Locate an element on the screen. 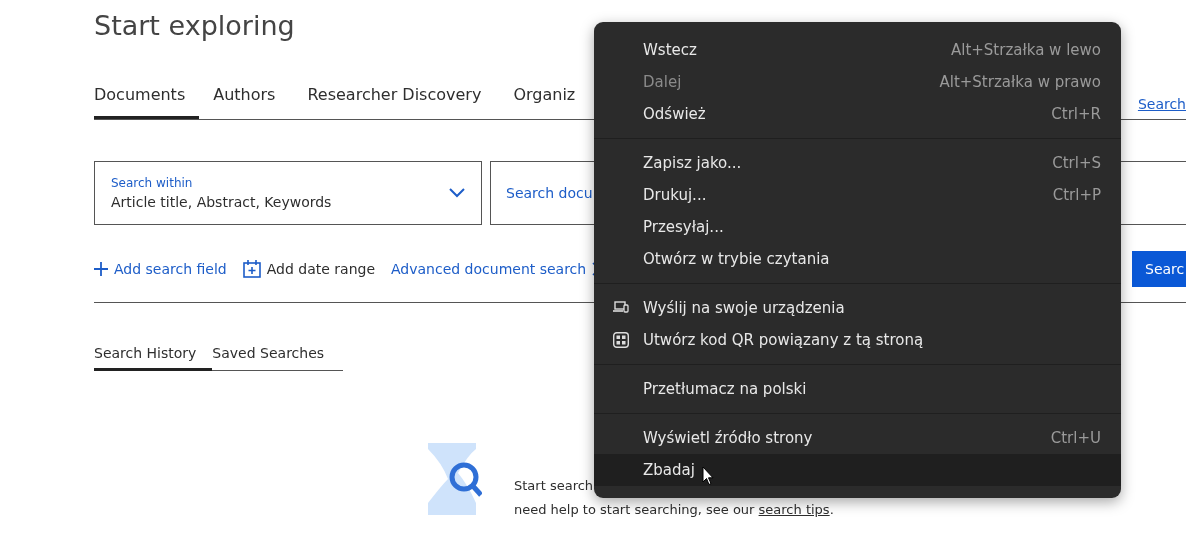 The width and height of the screenshot is (1186, 536). empty-state-text: Start search is located at coordinates (554, 486).